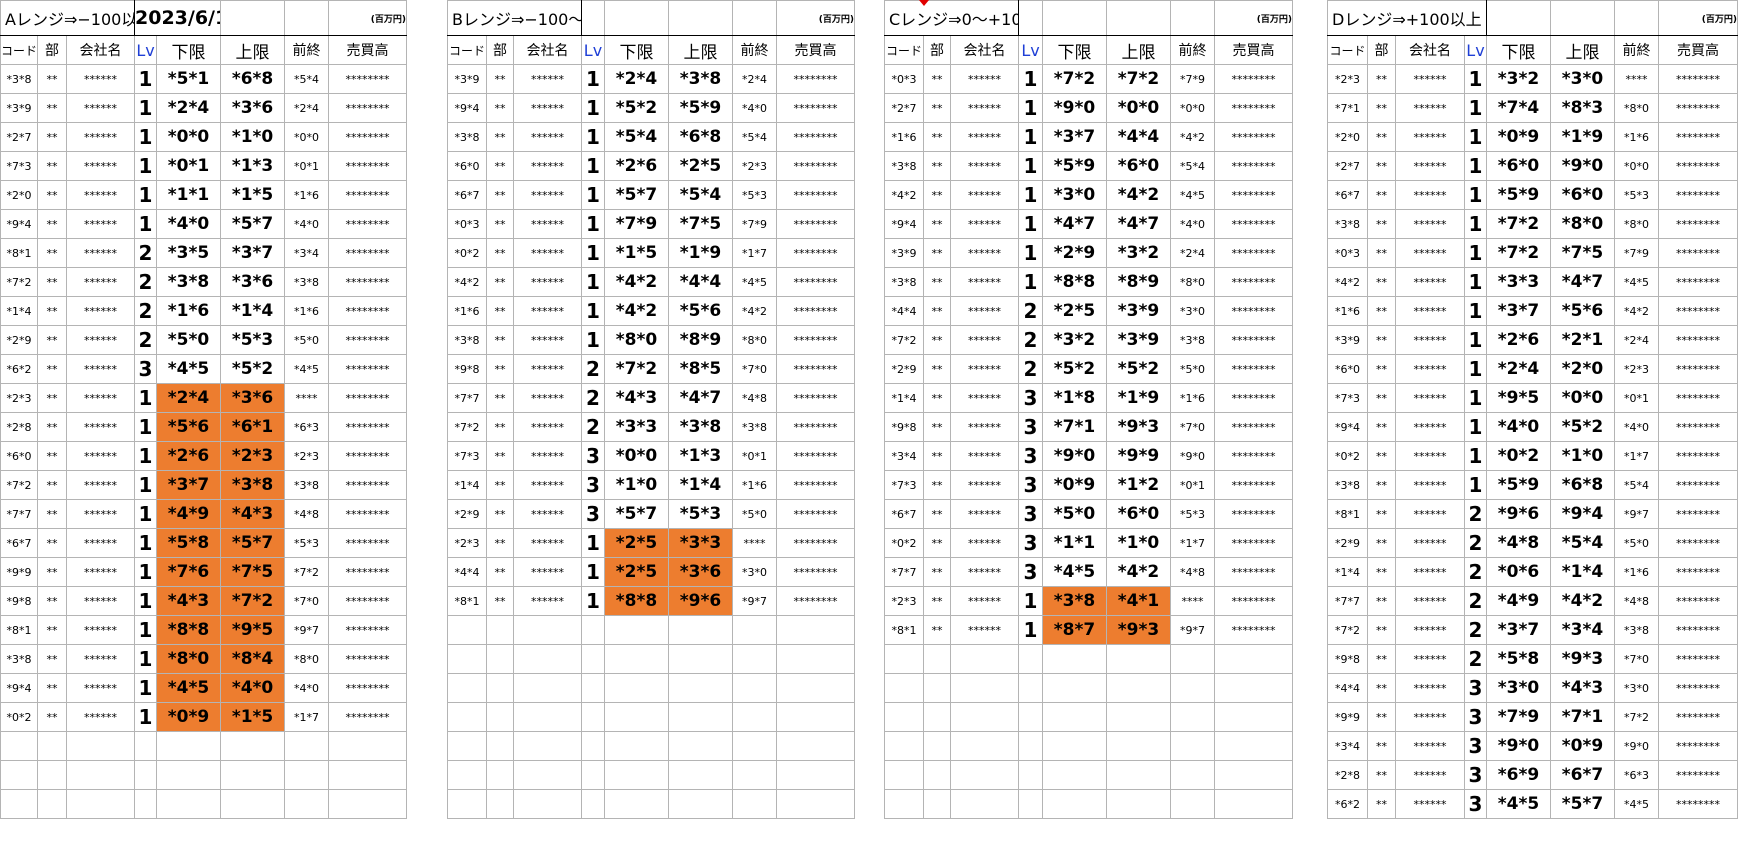 This screenshot has width=1749, height=845. I want to click on cell-hi: *1*3, so click(700, 456).